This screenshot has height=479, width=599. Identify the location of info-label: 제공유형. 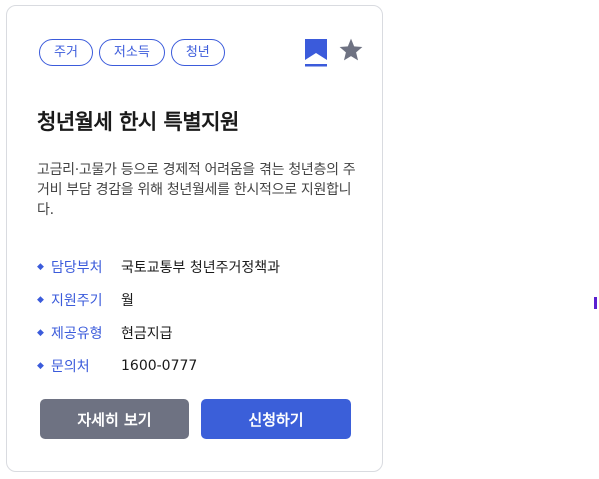
(77, 333).